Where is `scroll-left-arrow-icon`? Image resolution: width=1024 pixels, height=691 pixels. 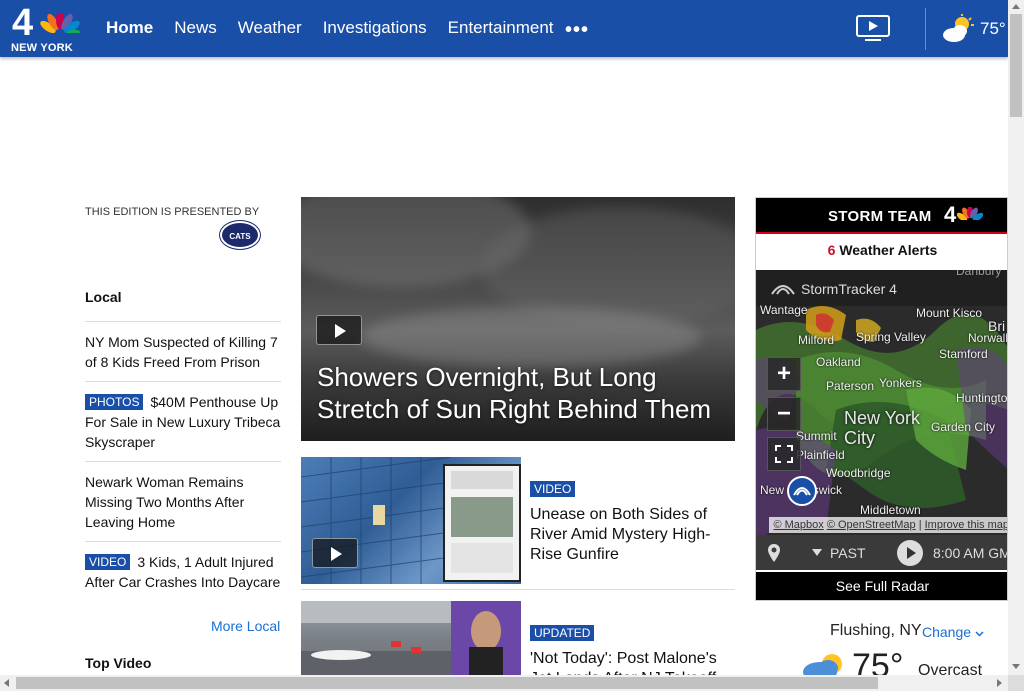 scroll-left-arrow-icon is located at coordinates (6, 683).